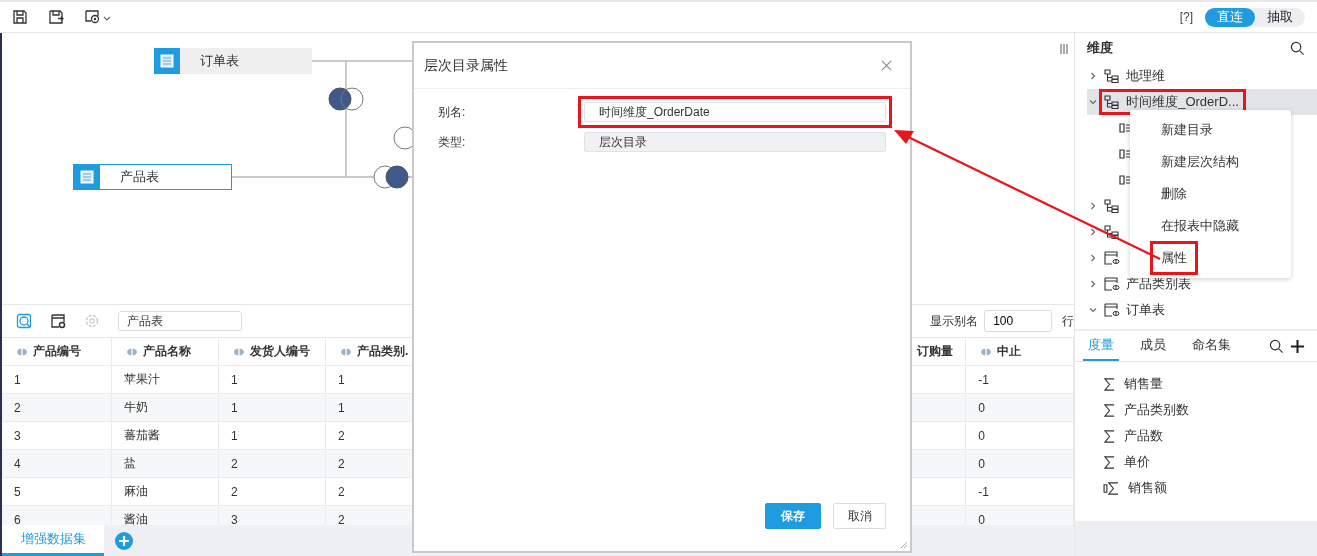 This screenshot has width=1317, height=556. Describe the element at coordinates (1068, 321) in the screenshot. I see `rows-unit: 行` at that location.